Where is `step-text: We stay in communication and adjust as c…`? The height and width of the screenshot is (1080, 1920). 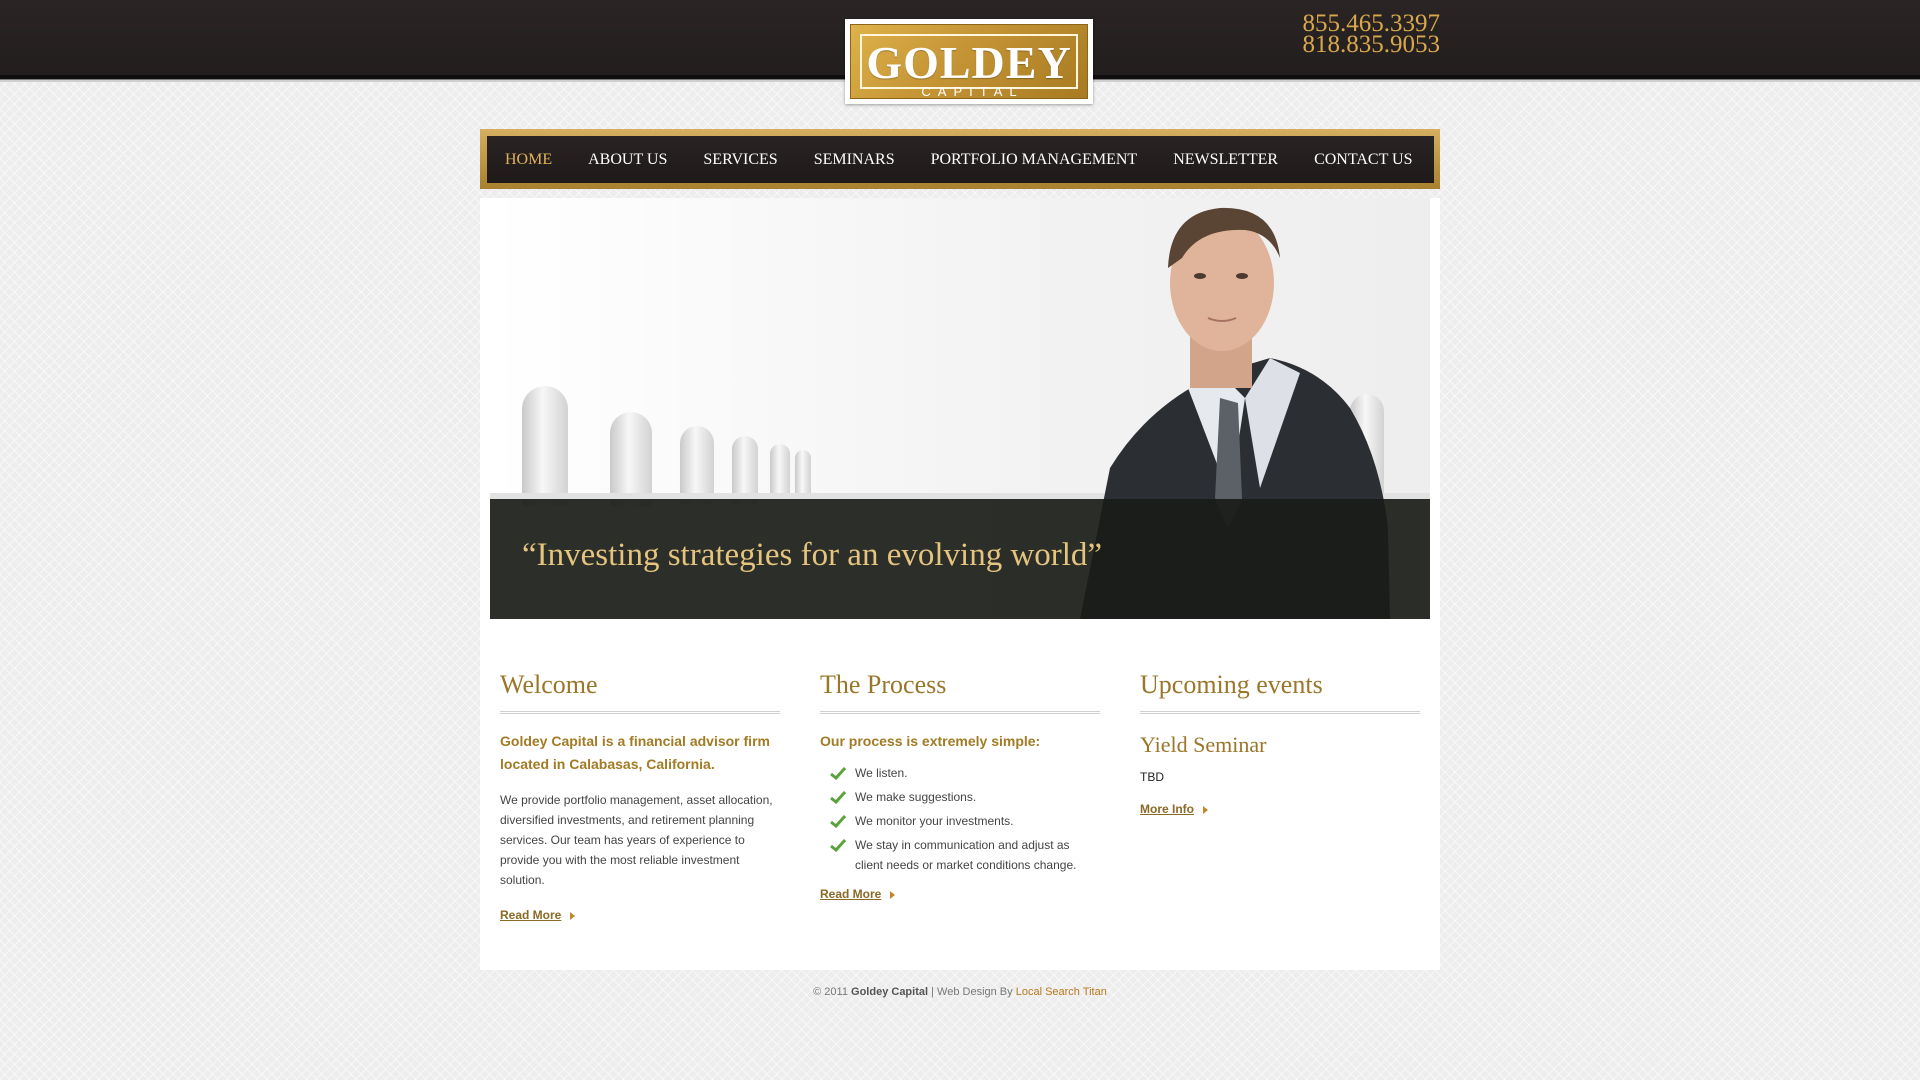 step-text: We stay in communication and adjust as c… is located at coordinates (966, 855).